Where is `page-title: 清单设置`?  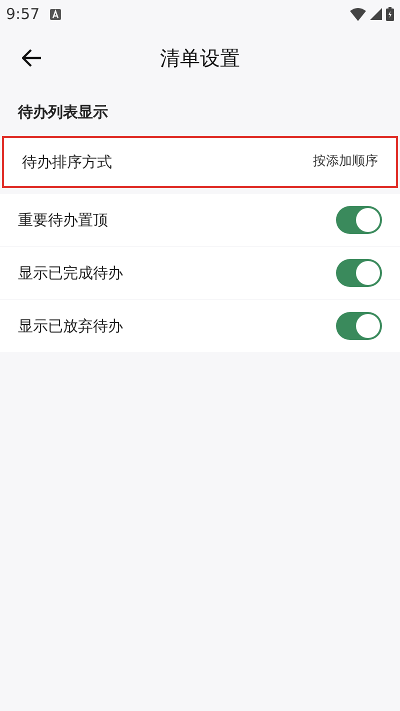
page-title: 清单设置 is located at coordinates (200, 58).